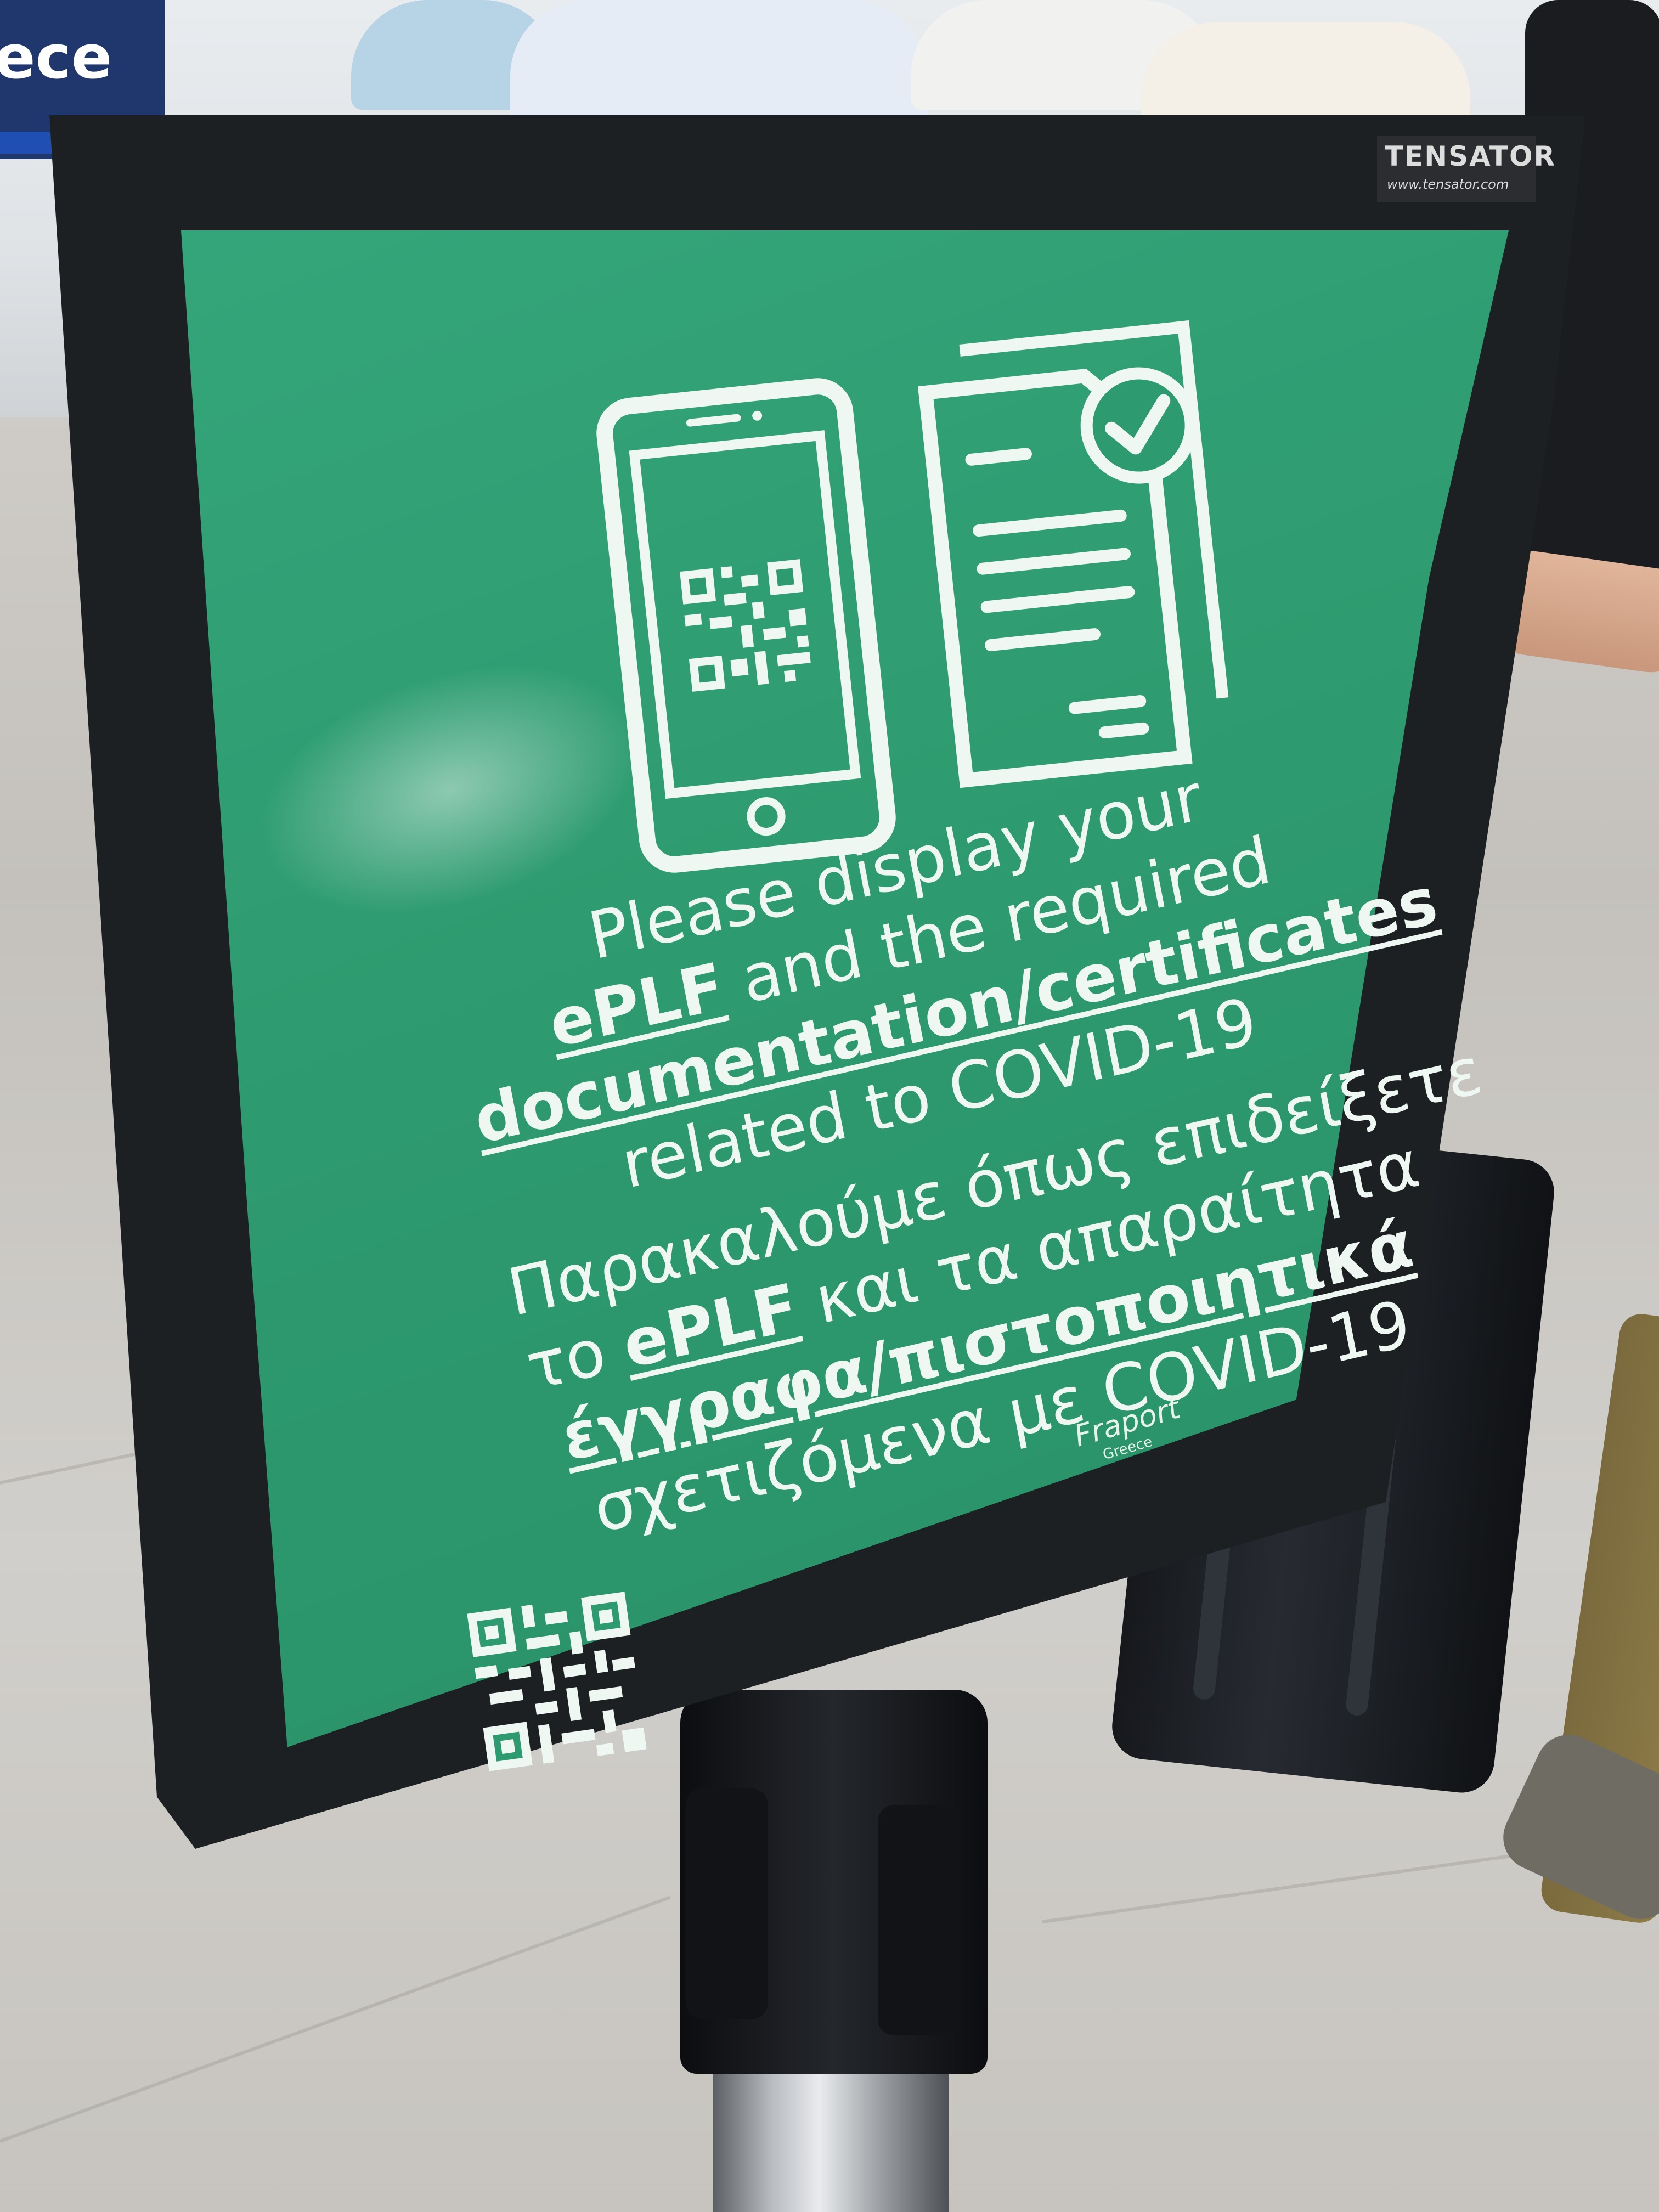 The width and height of the screenshot is (1659, 2212). What do you see at coordinates (718, 63) in the screenshot?
I see `person` at bounding box center [718, 63].